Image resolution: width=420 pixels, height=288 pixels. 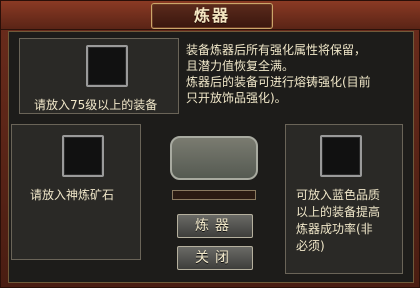 I want to click on ore-panel: 请放入神炼矿石, so click(x=76, y=192).